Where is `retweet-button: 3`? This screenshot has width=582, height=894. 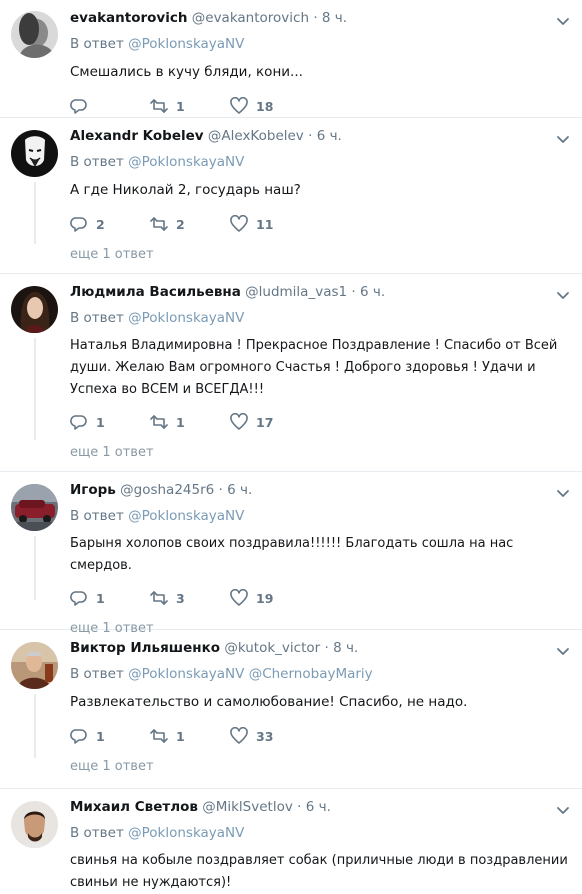
retweet-button: 3 is located at coordinates (190, 598).